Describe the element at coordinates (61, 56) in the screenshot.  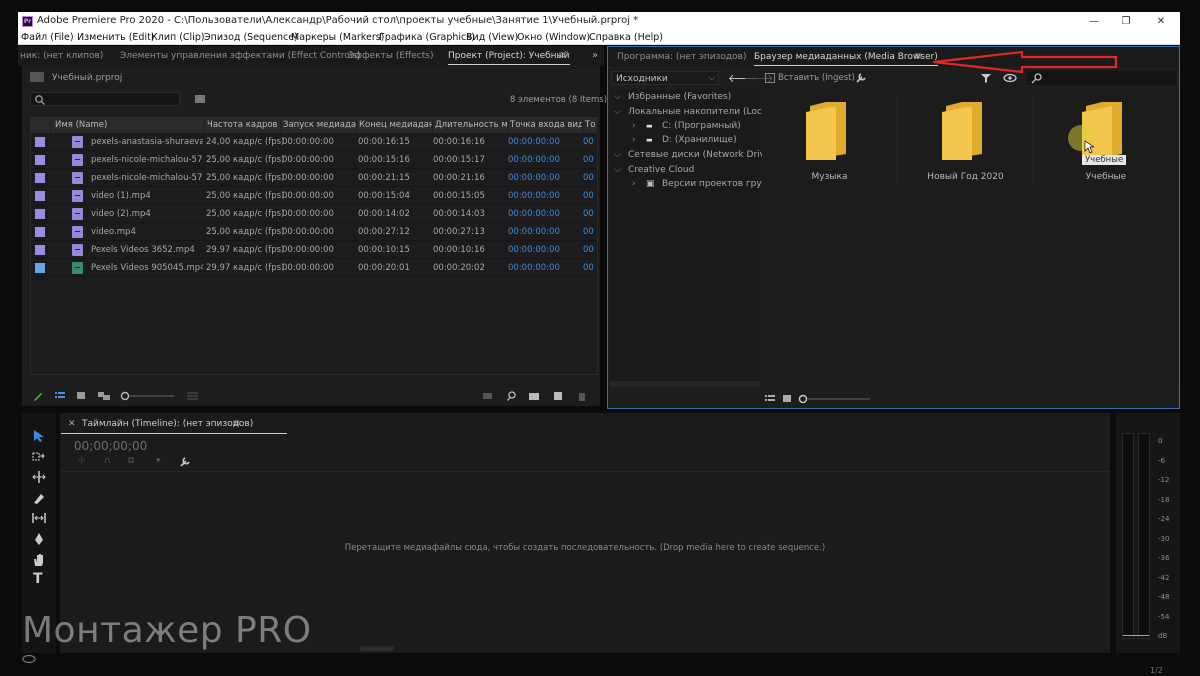
I see `tab-source: ник: (нет клипов)` at that location.